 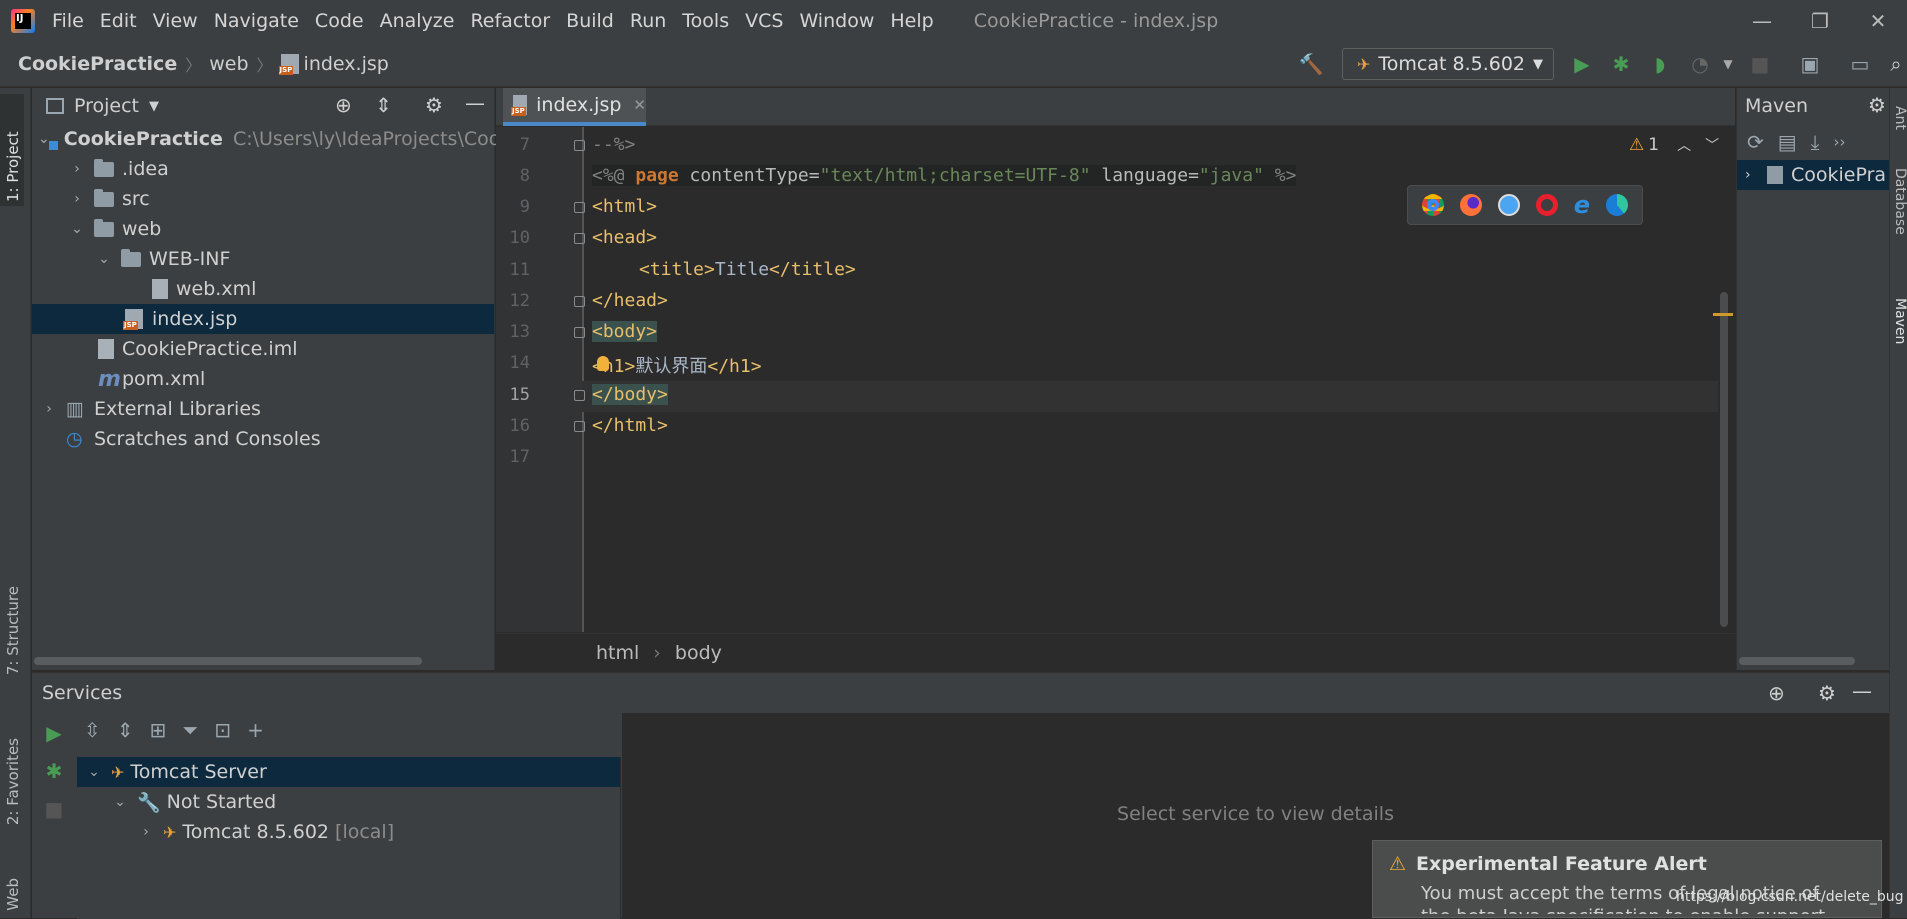 What do you see at coordinates (1712, 145) in the screenshot?
I see `chevron-down-icon: ﹀` at bounding box center [1712, 145].